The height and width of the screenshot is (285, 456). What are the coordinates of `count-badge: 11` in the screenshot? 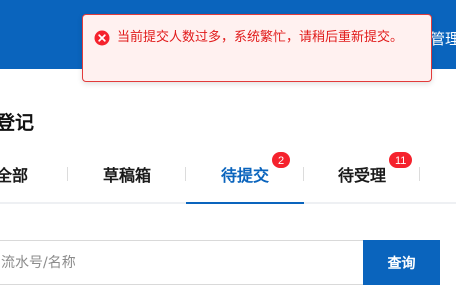 It's located at (401, 160).